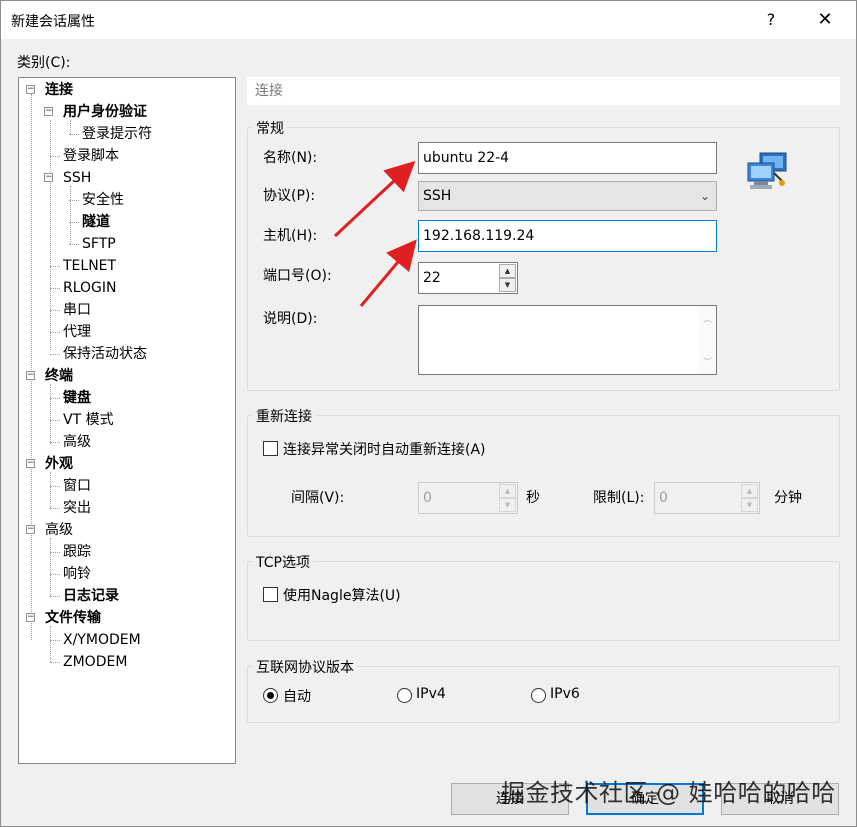 This screenshot has width=857, height=827. I want to click on arrow-to-name, so click(374, 199).